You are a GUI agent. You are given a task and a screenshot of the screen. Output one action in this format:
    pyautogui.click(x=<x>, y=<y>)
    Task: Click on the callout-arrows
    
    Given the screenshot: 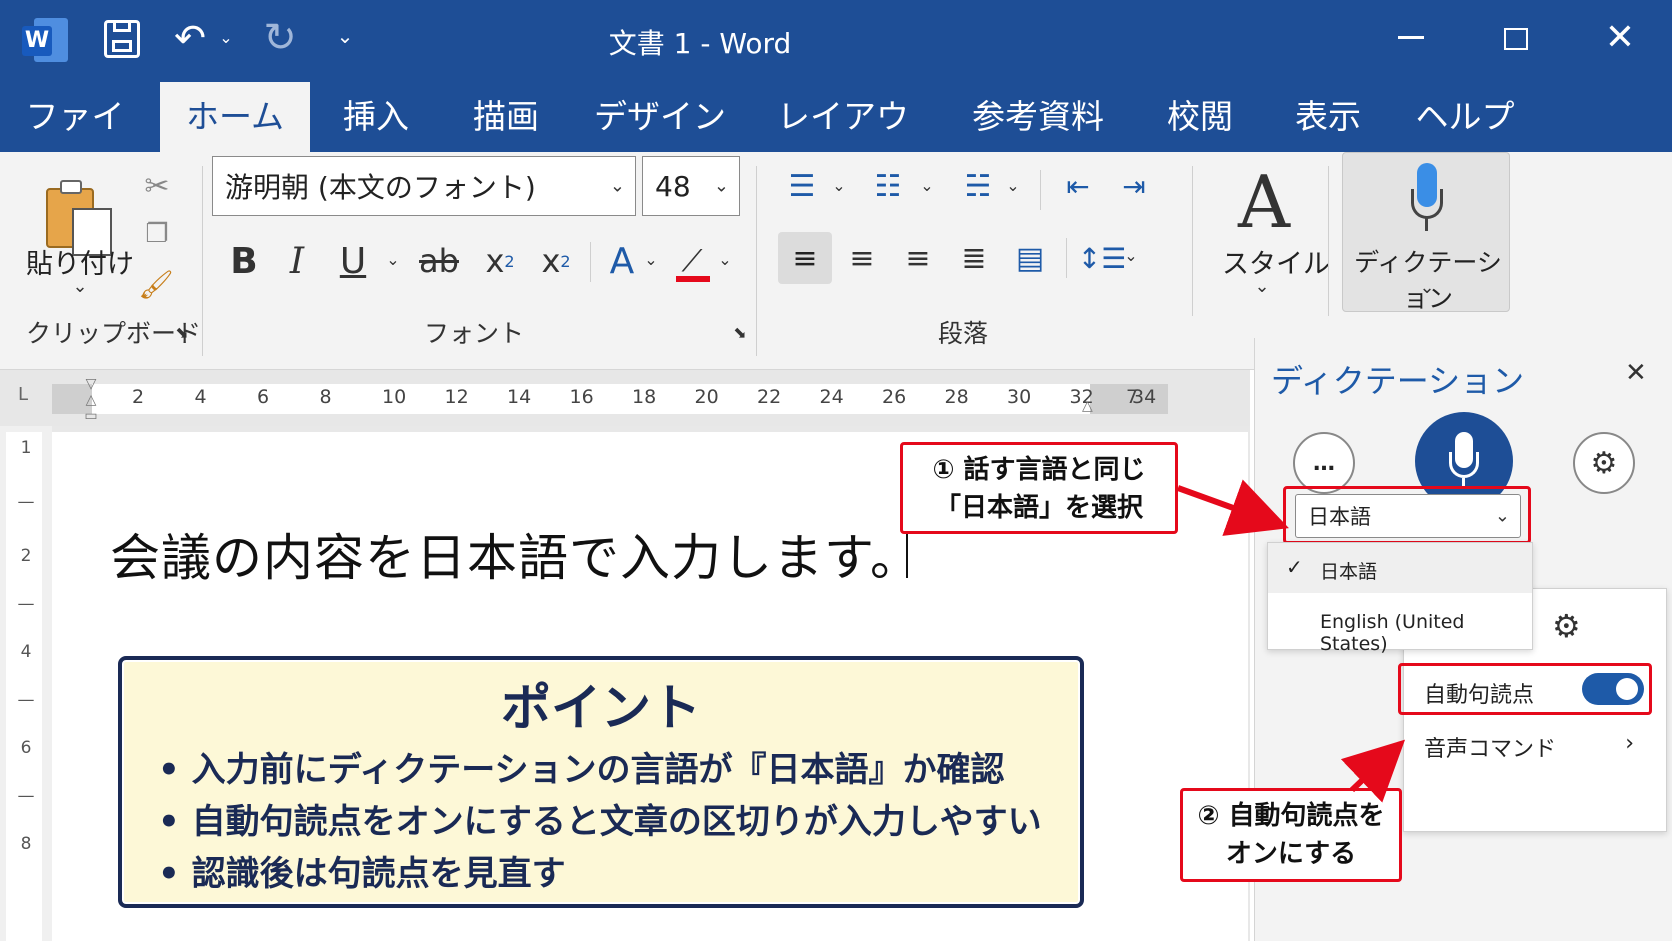 What is the action you would take?
    pyautogui.click(x=1291, y=641)
    